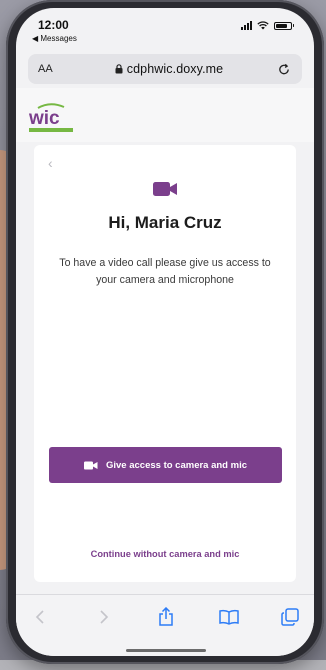 The image size is (326, 670). I want to click on reload-icon, so click(284, 69).